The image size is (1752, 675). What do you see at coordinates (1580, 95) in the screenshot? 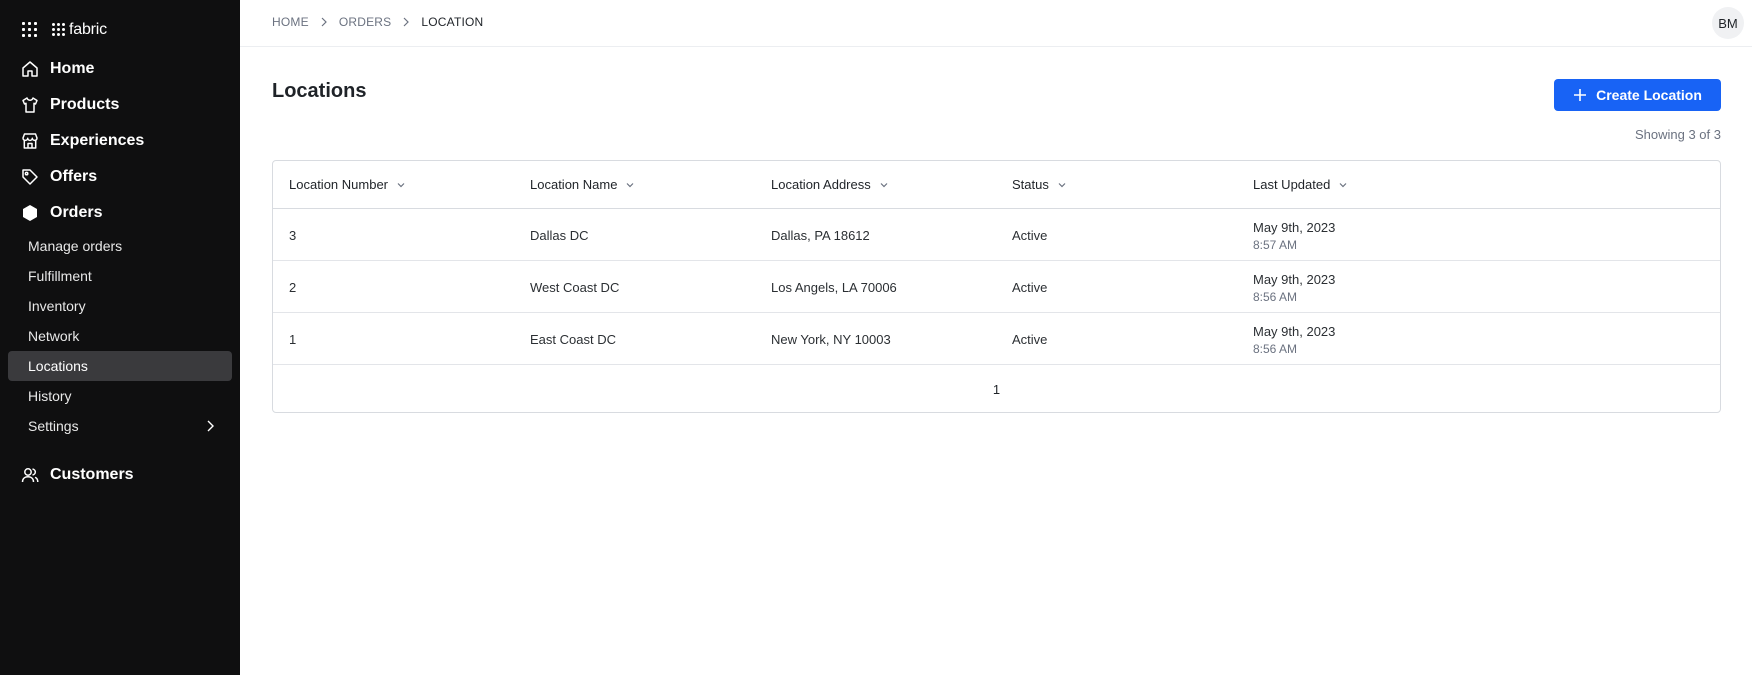
I see `plus-icon` at bounding box center [1580, 95].